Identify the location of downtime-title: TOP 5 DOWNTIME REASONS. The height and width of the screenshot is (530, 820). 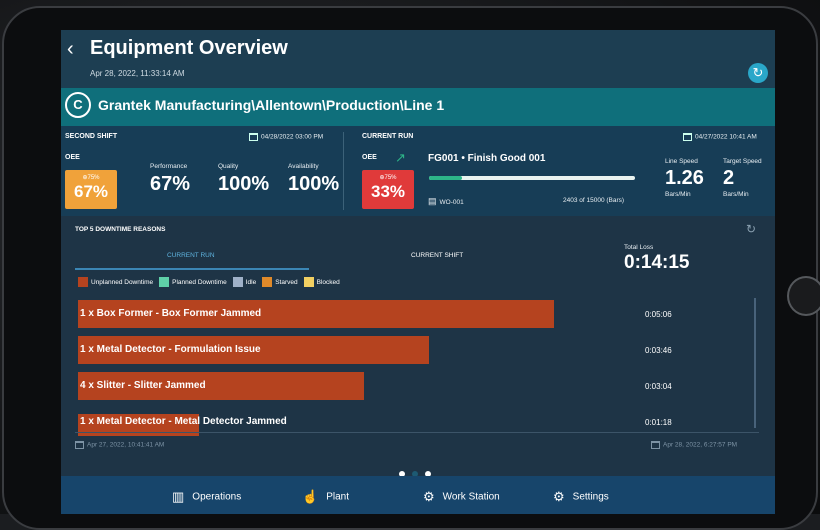
(120, 229).